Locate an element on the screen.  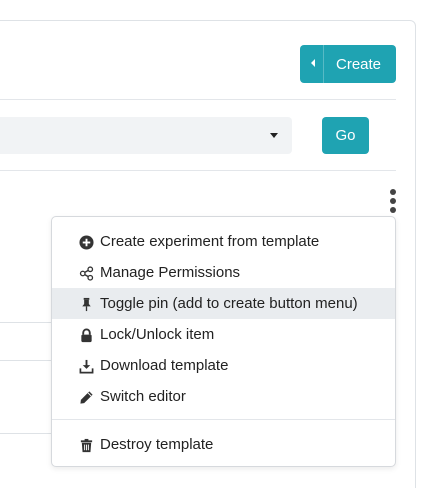
split-separator is located at coordinates (323, 64).